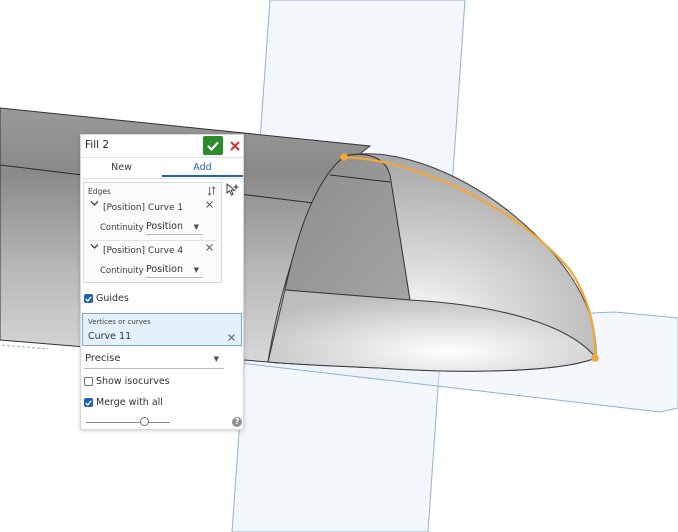 The width and height of the screenshot is (678, 532). What do you see at coordinates (133, 381) in the screenshot?
I see `show-isocurves-label: Show isocurves` at bounding box center [133, 381].